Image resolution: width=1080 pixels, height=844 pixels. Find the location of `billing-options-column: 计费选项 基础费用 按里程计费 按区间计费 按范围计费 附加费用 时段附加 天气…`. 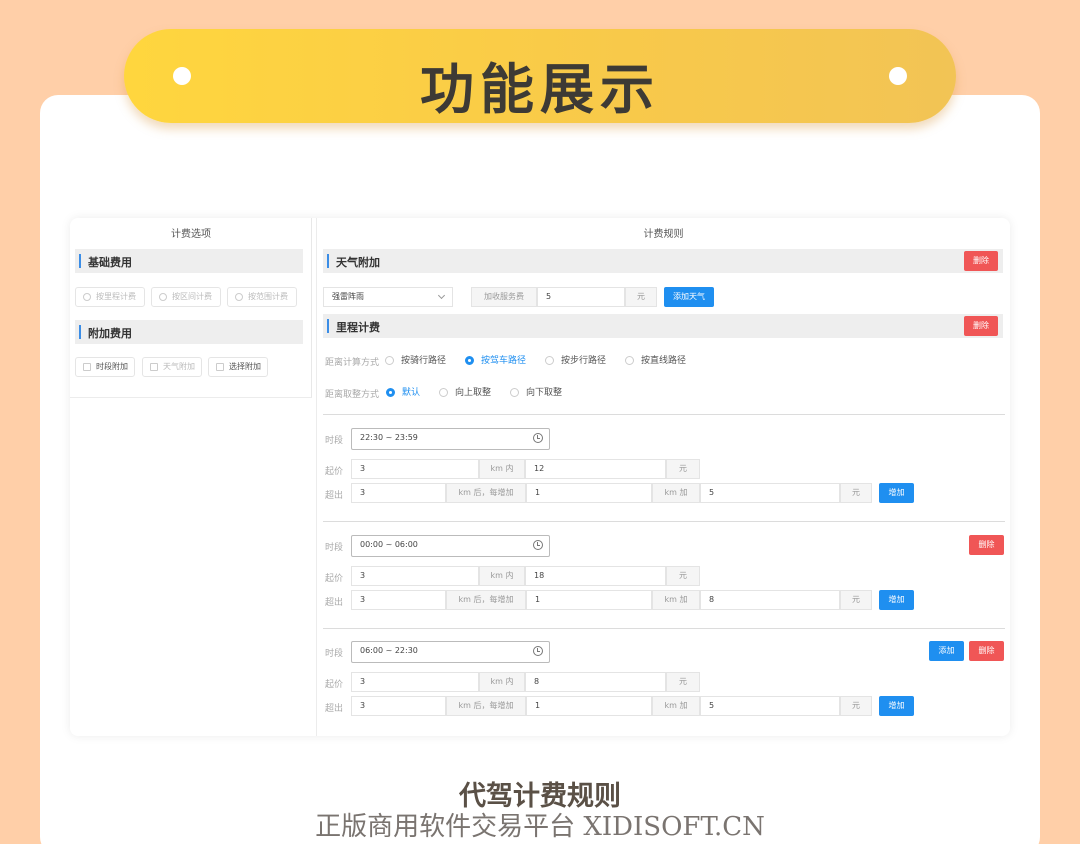

billing-options-column: 计费选项 基础费用 按里程计费 按区间计费 按范围计费 附加费用 时段附加 天气… is located at coordinates (191, 308).